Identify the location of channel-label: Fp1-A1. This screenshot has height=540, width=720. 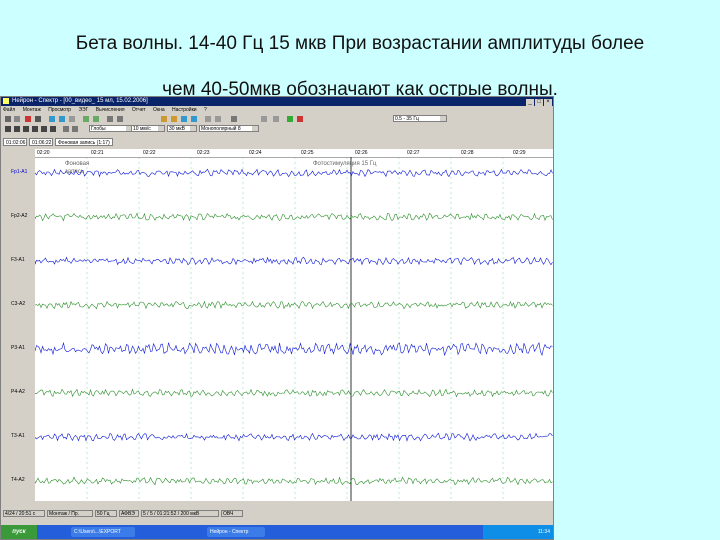
(19, 172).